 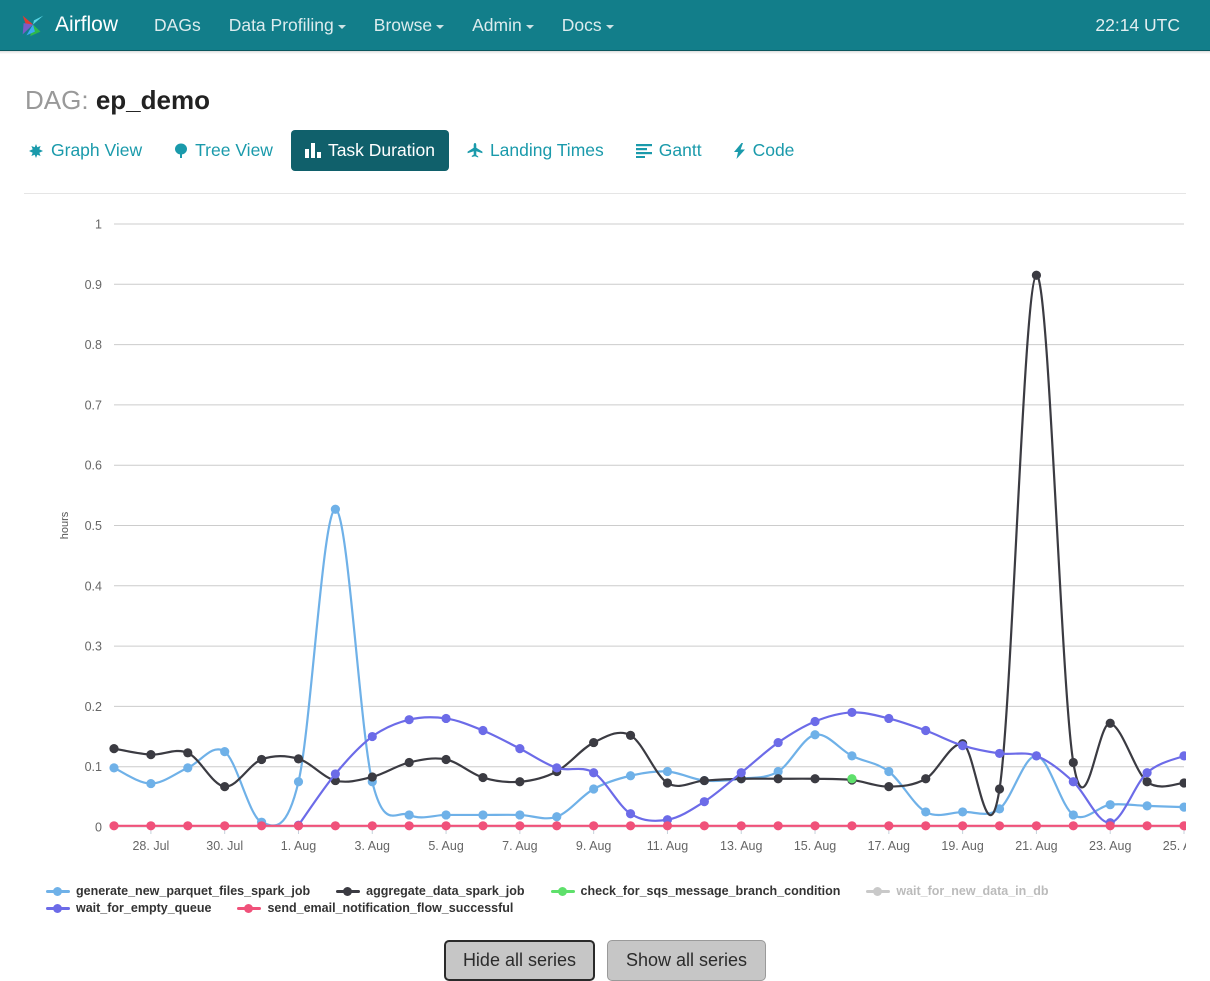 I want to click on legend-item: send_email_notification_flow_successful, so click(x=375, y=908).